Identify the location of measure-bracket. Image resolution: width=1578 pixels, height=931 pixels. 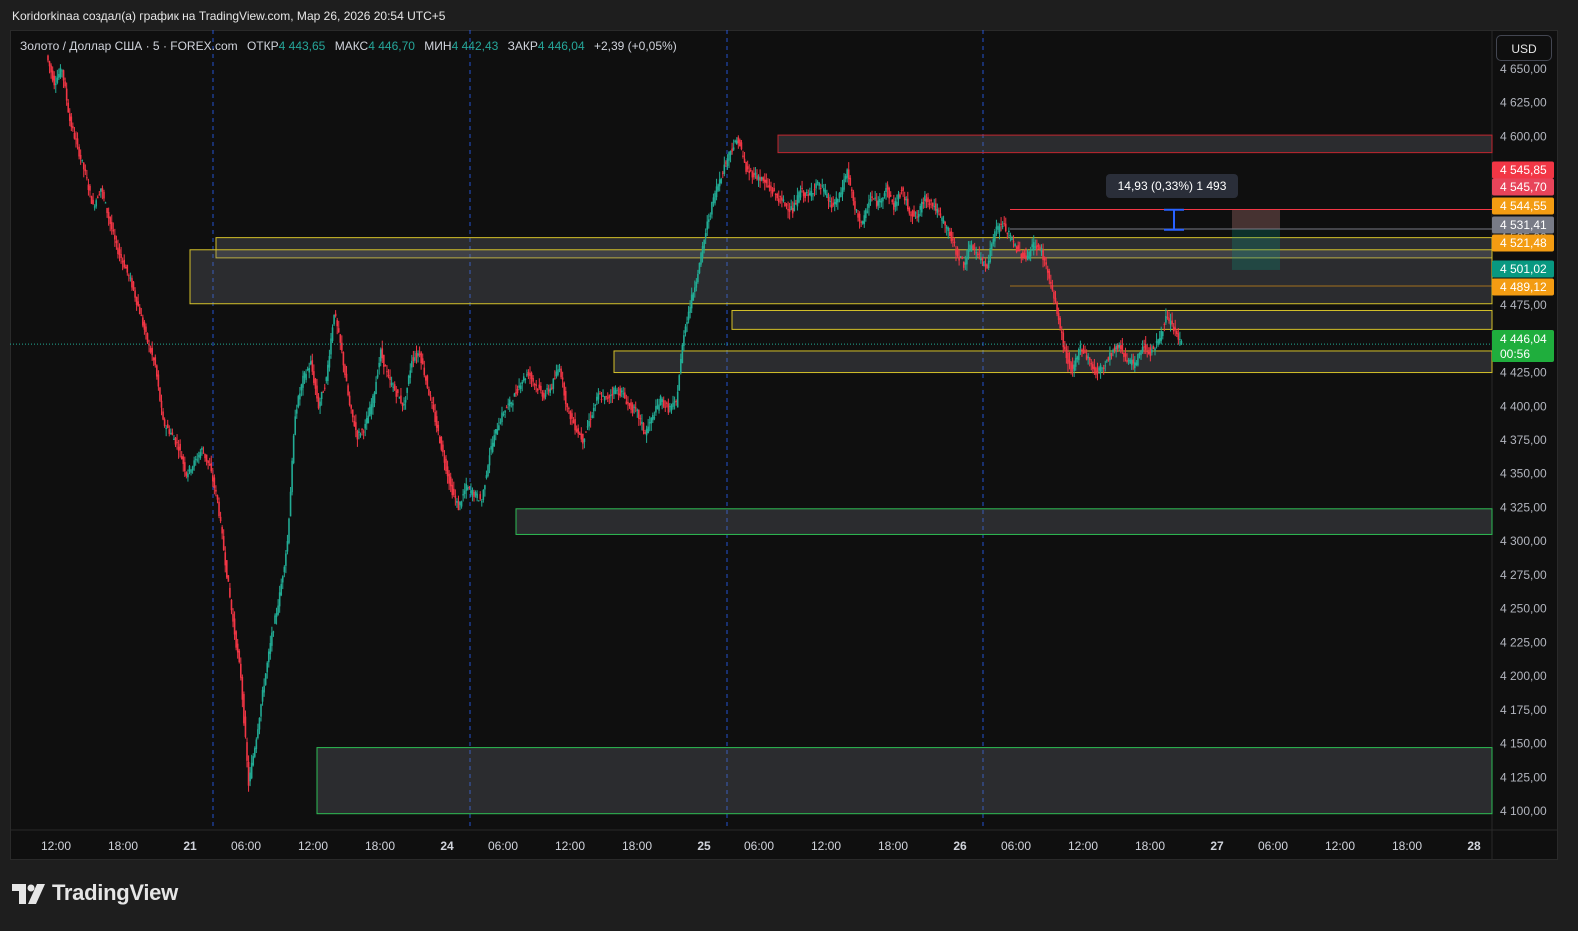
(1174, 219).